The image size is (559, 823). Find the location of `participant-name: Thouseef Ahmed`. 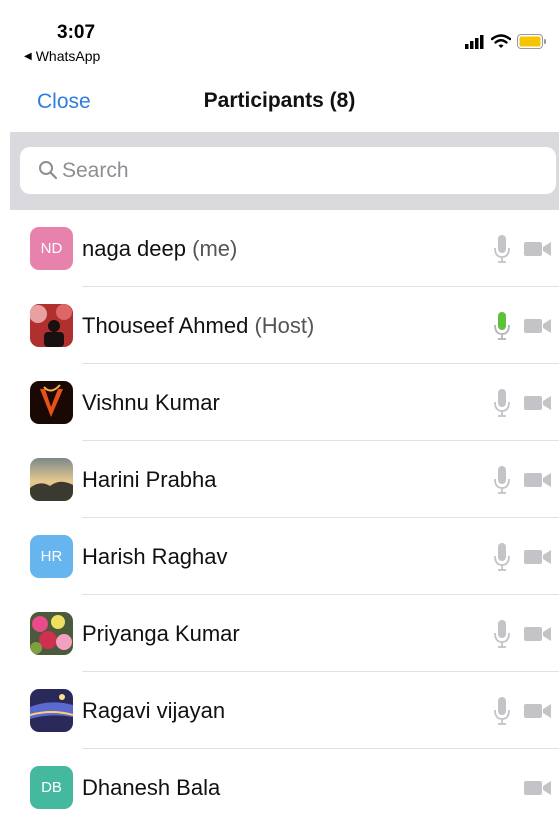

participant-name: Thouseef Ahmed is located at coordinates (165, 325).